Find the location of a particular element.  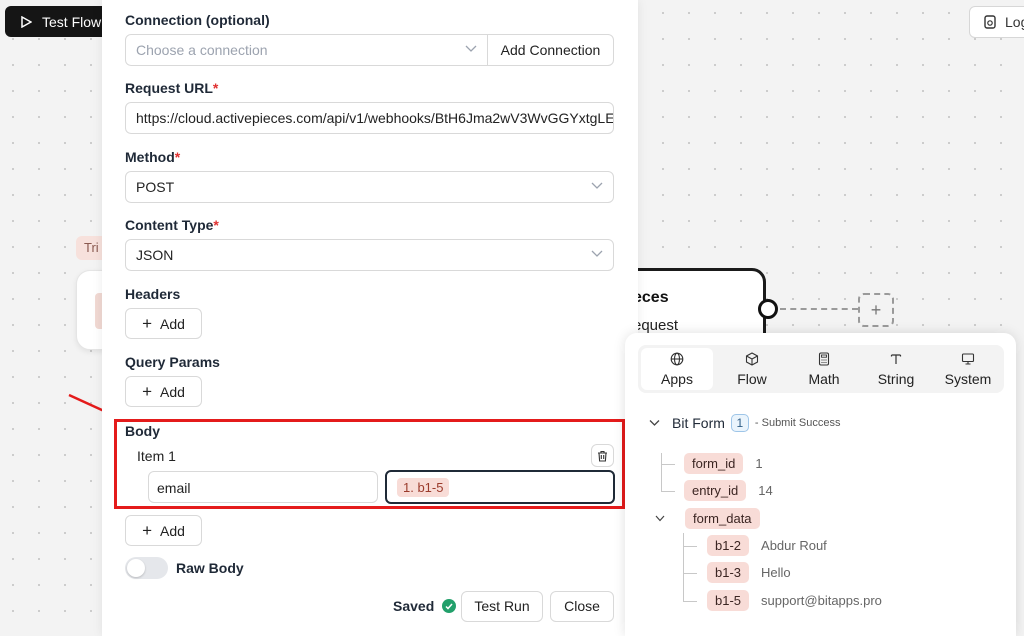

close-button: Close is located at coordinates (582, 606).